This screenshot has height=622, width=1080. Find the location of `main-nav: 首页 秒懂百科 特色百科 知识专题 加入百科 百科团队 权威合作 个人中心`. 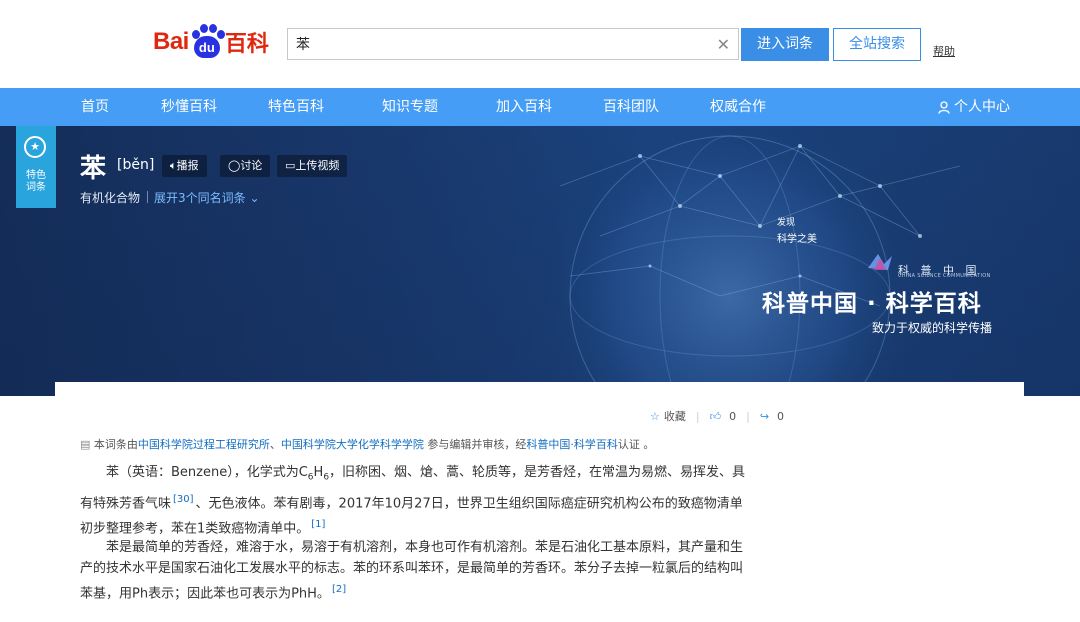

main-nav: 首页 秒懂百科 特色百科 知识专题 加入百科 百科团队 权威合作 个人中心 is located at coordinates (540, 107).